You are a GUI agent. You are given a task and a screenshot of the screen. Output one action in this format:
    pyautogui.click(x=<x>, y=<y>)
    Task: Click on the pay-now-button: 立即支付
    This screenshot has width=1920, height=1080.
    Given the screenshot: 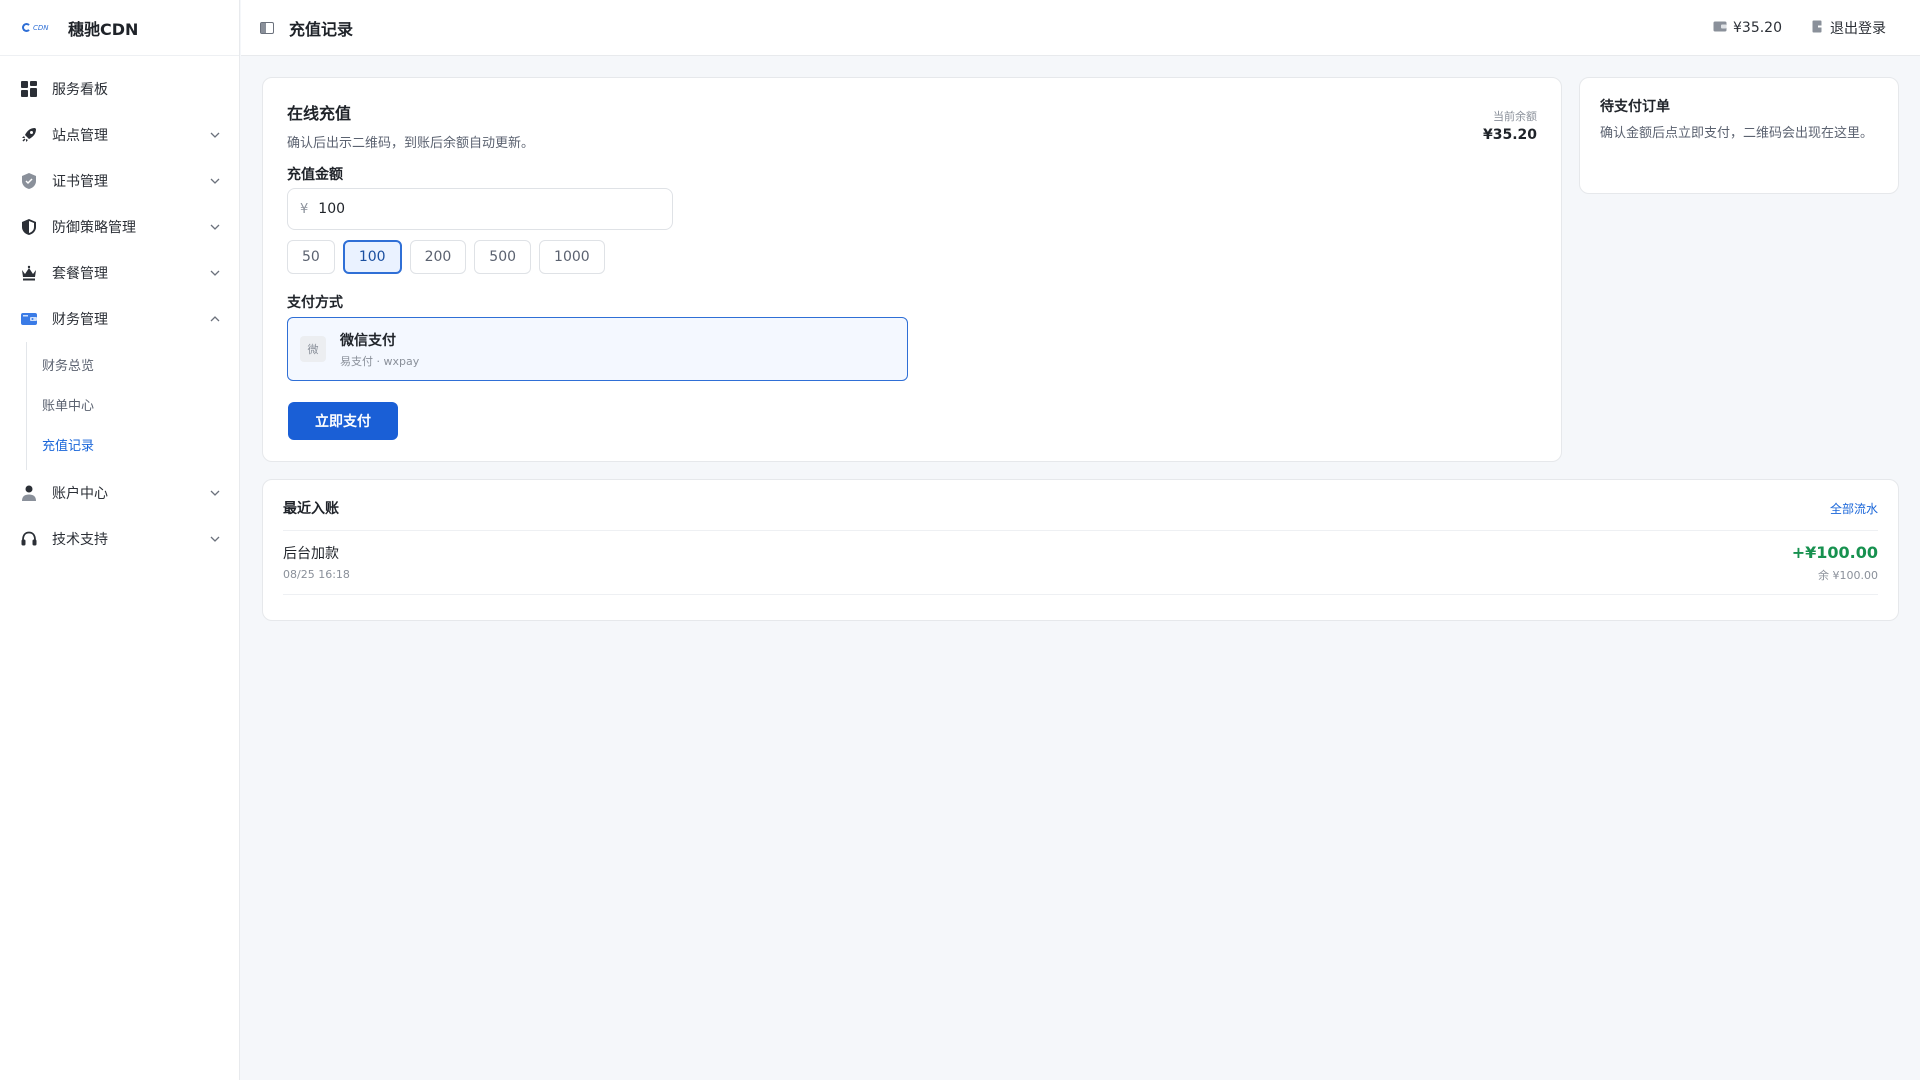 What is the action you would take?
    pyautogui.click(x=343, y=421)
    